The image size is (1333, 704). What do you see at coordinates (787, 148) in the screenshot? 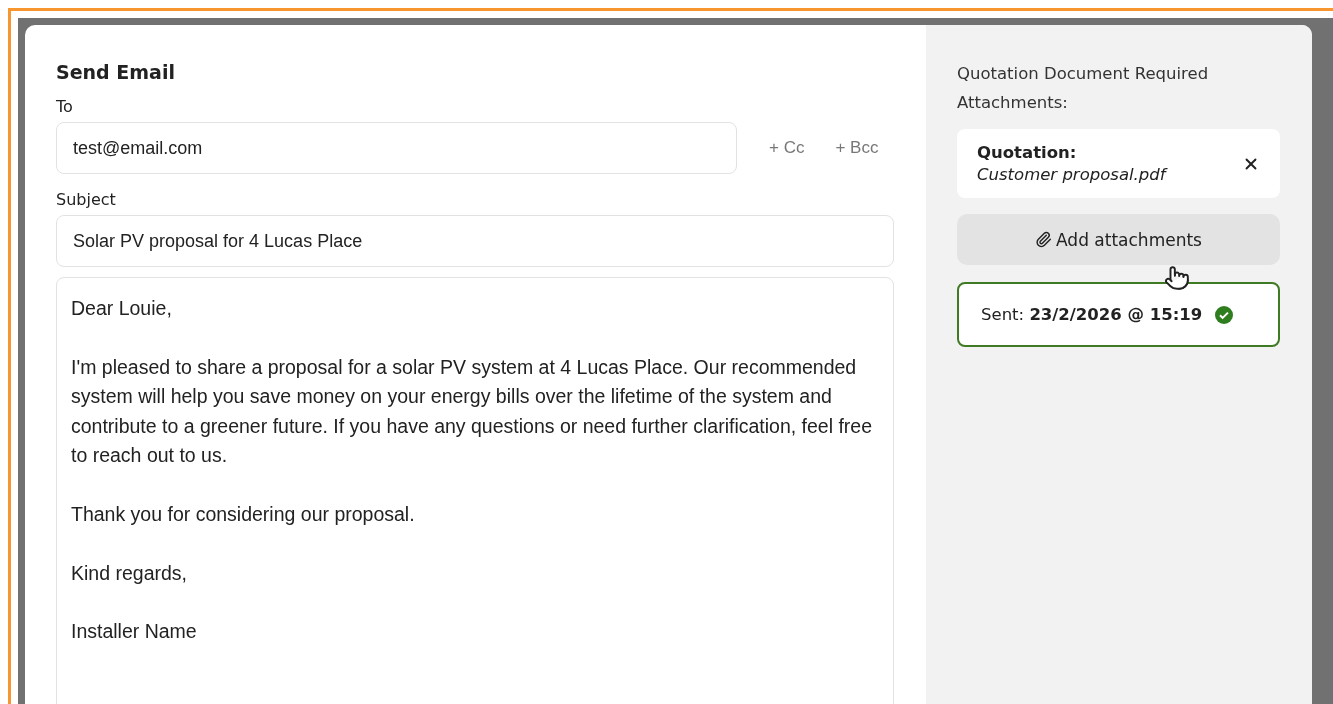
I see `copy-link: + Cc` at bounding box center [787, 148].